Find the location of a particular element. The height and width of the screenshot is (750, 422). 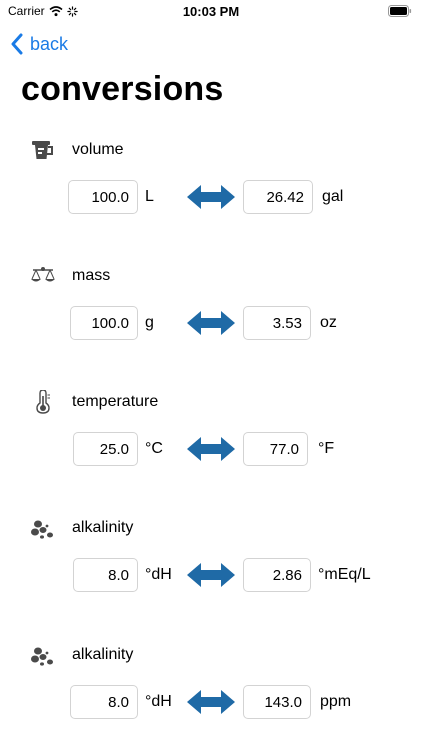

section-label: temperature is located at coordinates (115, 401).